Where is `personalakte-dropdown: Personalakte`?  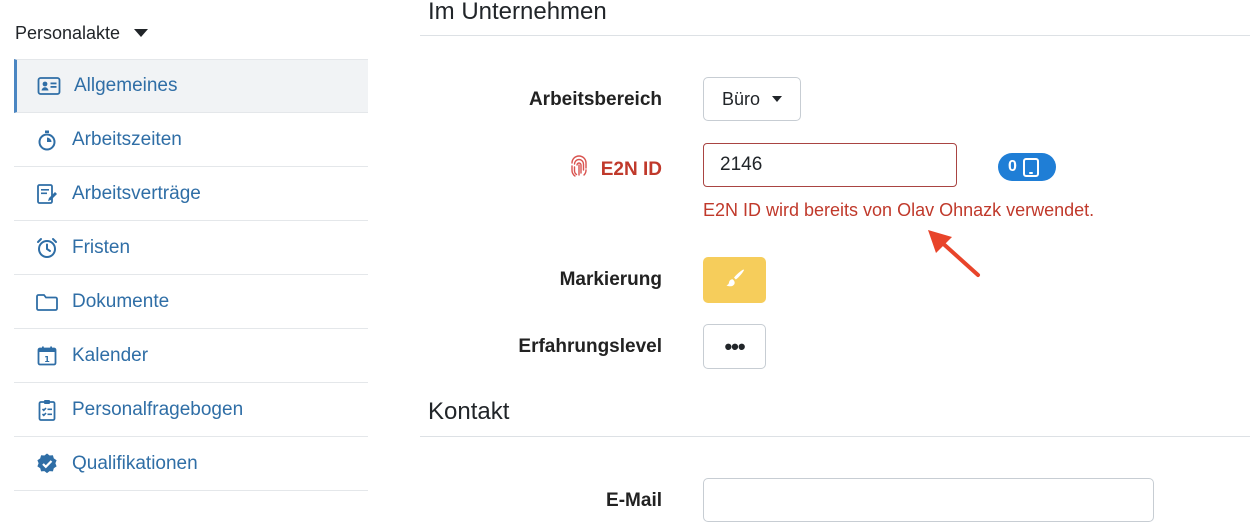 personalakte-dropdown: Personalakte is located at coordinates (82, 33).